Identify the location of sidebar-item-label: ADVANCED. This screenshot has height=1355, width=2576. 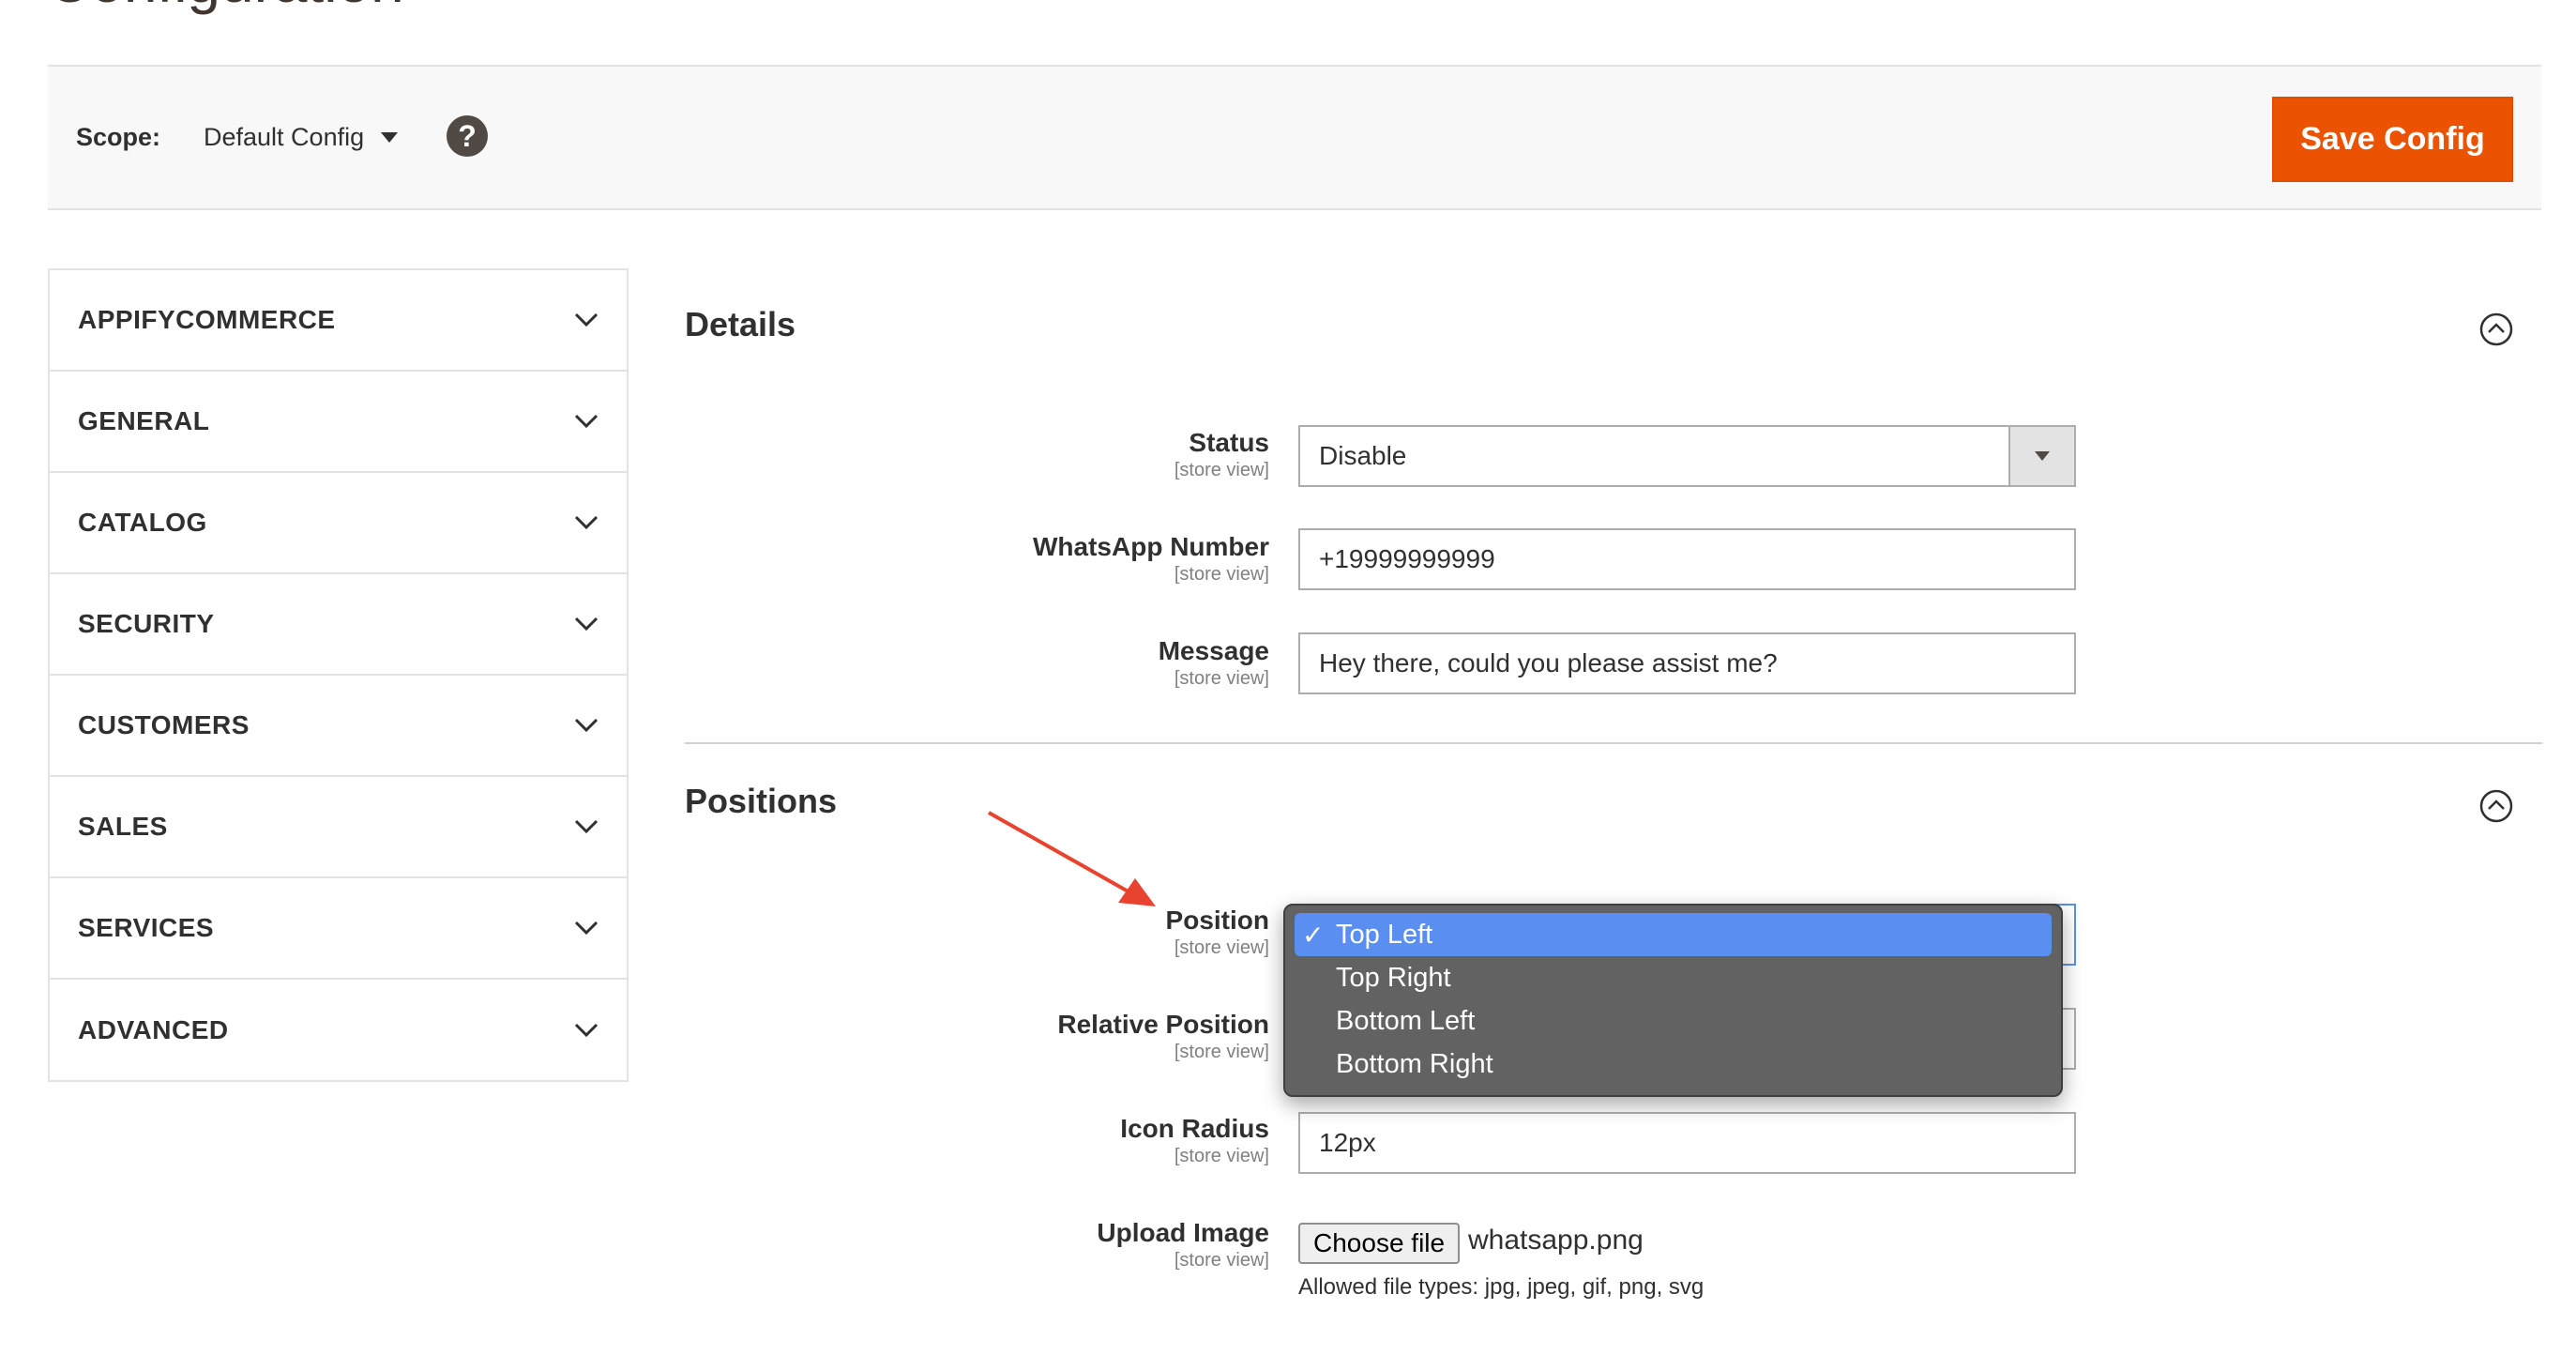
(153, 1029).